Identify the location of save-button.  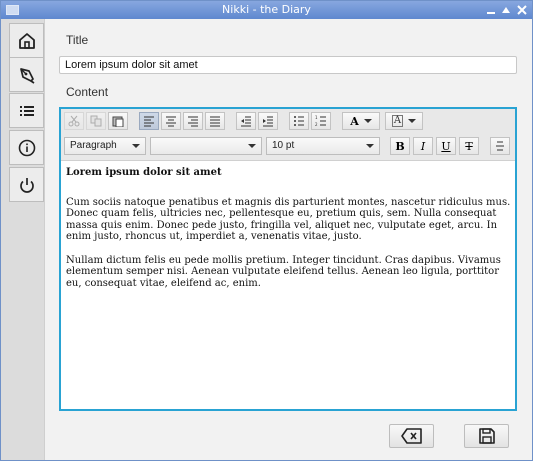
(486, 436).